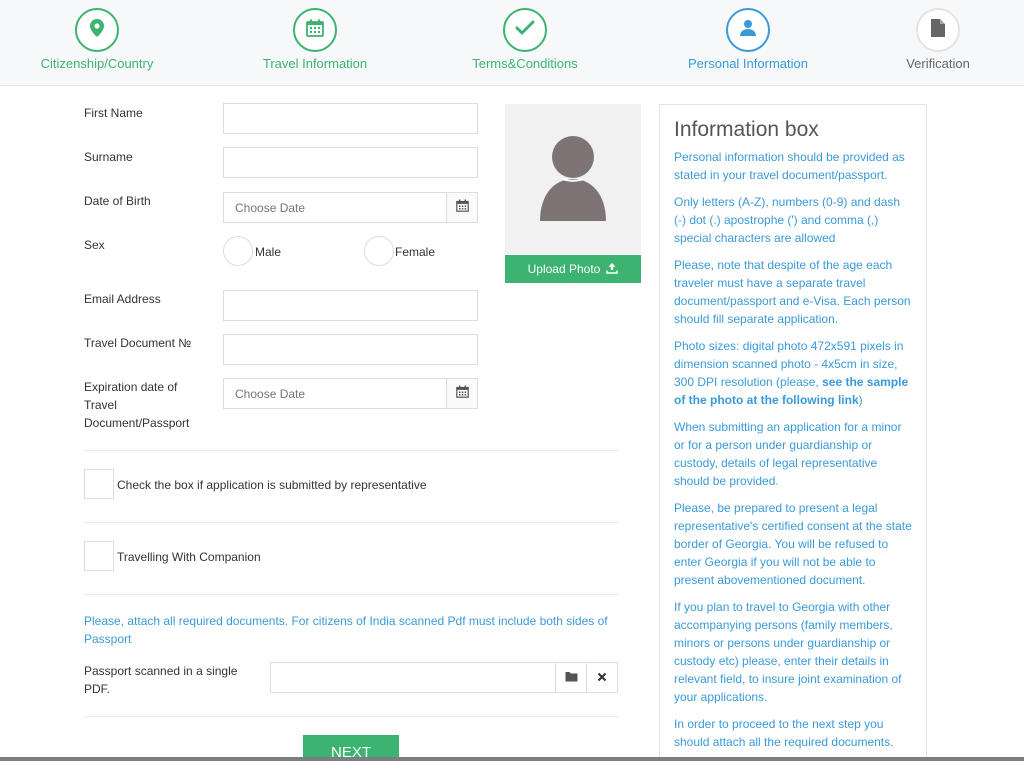 Image resolution: width=1024 pixels, height=761 pixels. I want to click on dob-field, so click(350, 207).